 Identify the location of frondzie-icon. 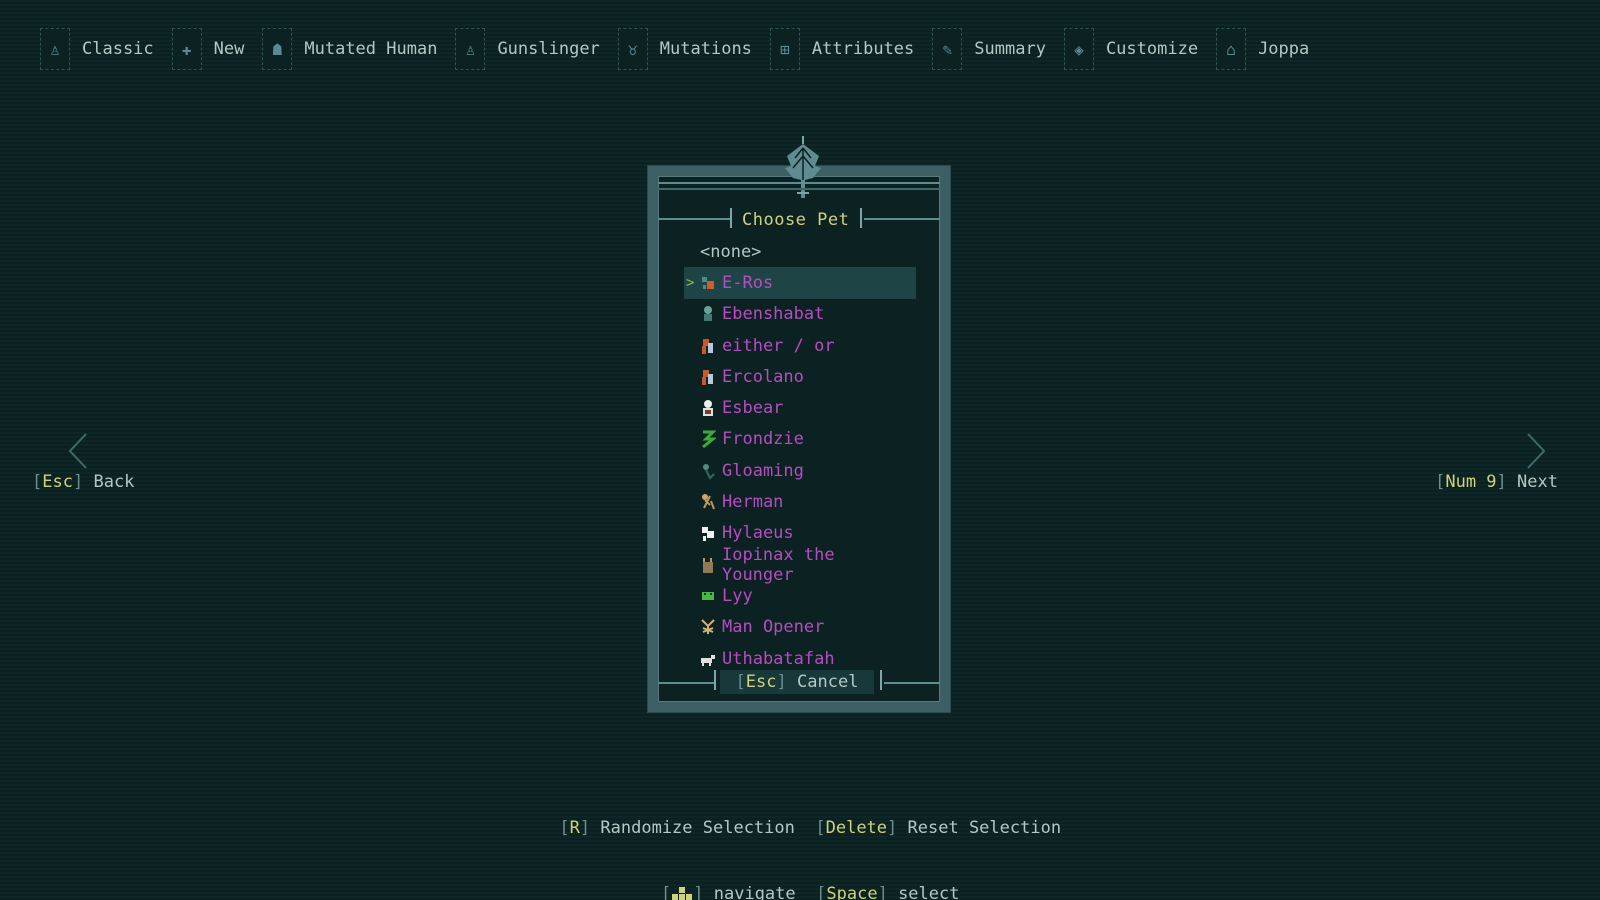
(709, 439).